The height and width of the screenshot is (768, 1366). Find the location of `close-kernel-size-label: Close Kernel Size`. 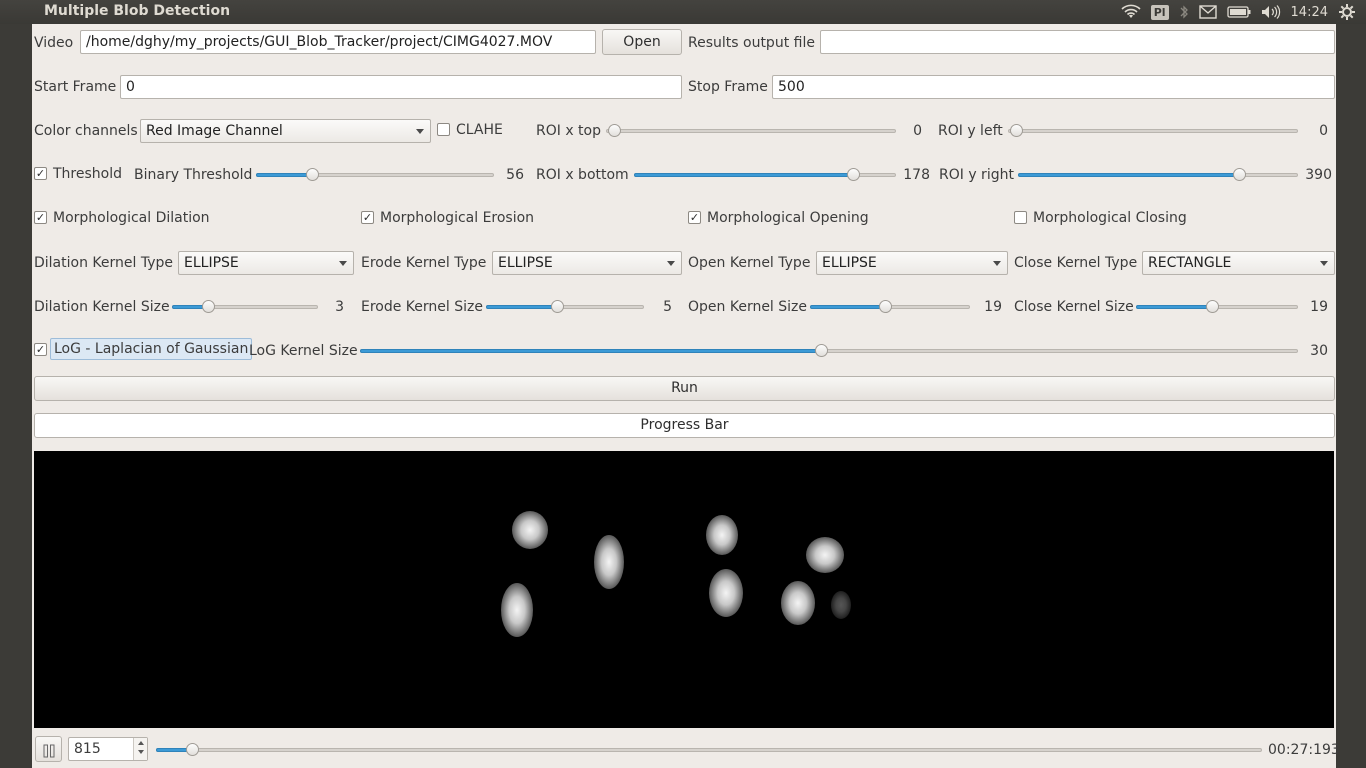

close-kernel-size-label: Close Kernel Size is located at coordinates (1074, 307).